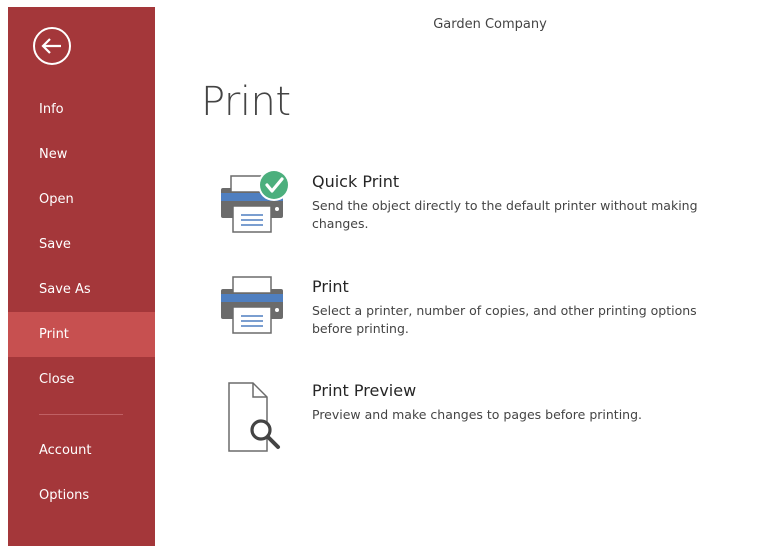 The image size is (781, 546). I want to click on back-arrow-circle-icon, so click(52, 46).